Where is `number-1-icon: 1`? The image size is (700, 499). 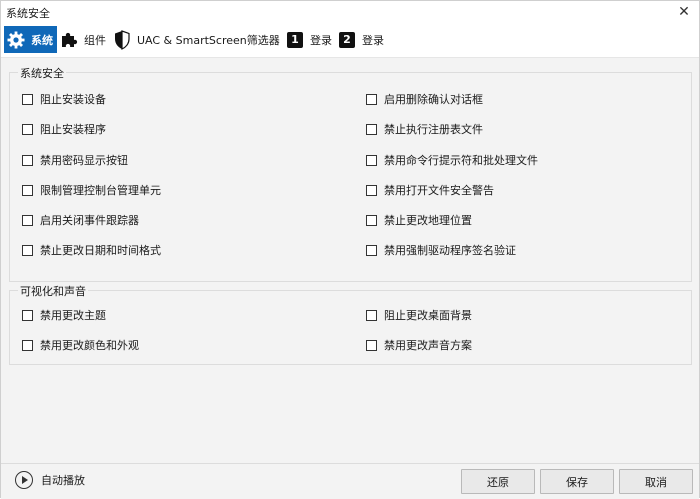 number-1-icon: 1 is located at coordinates (295, 40).